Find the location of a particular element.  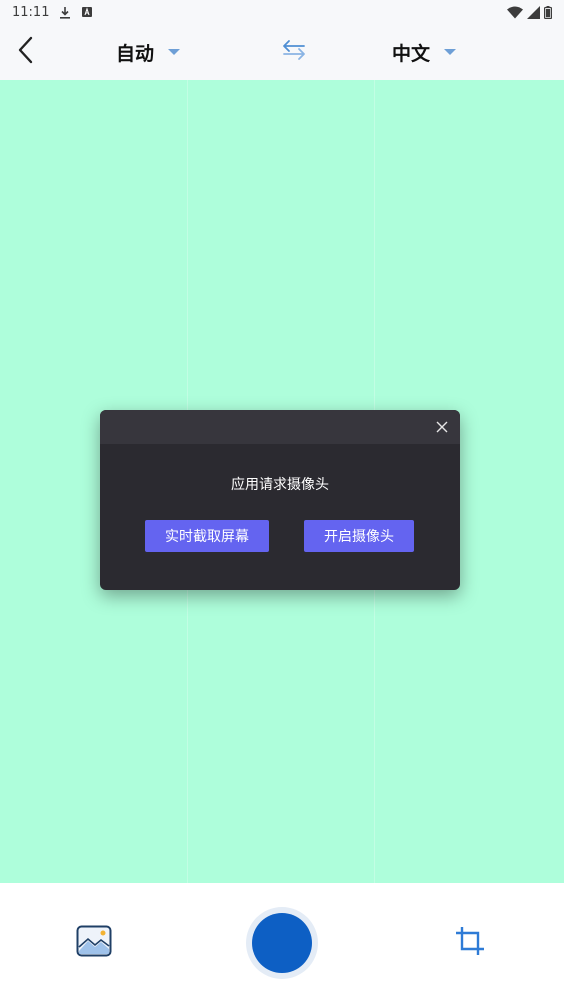

swap-languages-button is located at coordinates (294, 52).